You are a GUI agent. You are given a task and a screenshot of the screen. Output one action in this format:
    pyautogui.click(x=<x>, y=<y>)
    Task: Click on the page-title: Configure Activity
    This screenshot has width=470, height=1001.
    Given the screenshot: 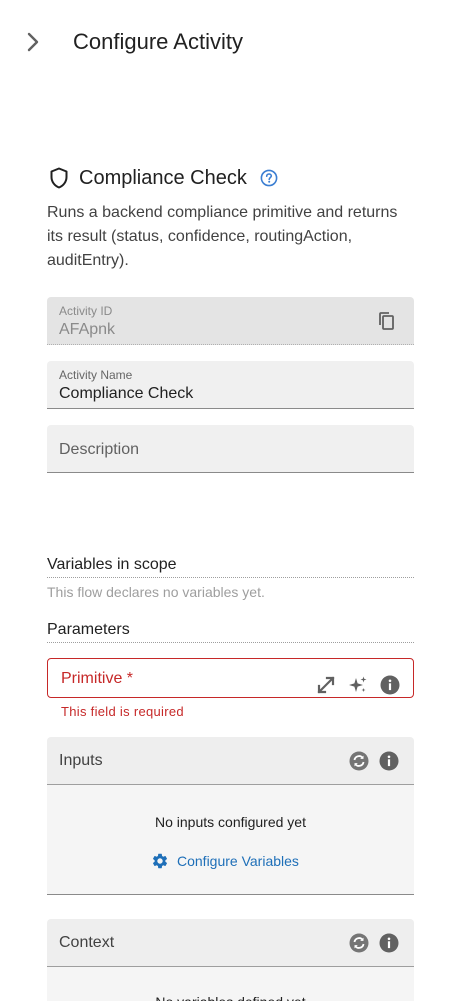 What is the action you would take?
    pyautogui.click(x=158, y=41)
    